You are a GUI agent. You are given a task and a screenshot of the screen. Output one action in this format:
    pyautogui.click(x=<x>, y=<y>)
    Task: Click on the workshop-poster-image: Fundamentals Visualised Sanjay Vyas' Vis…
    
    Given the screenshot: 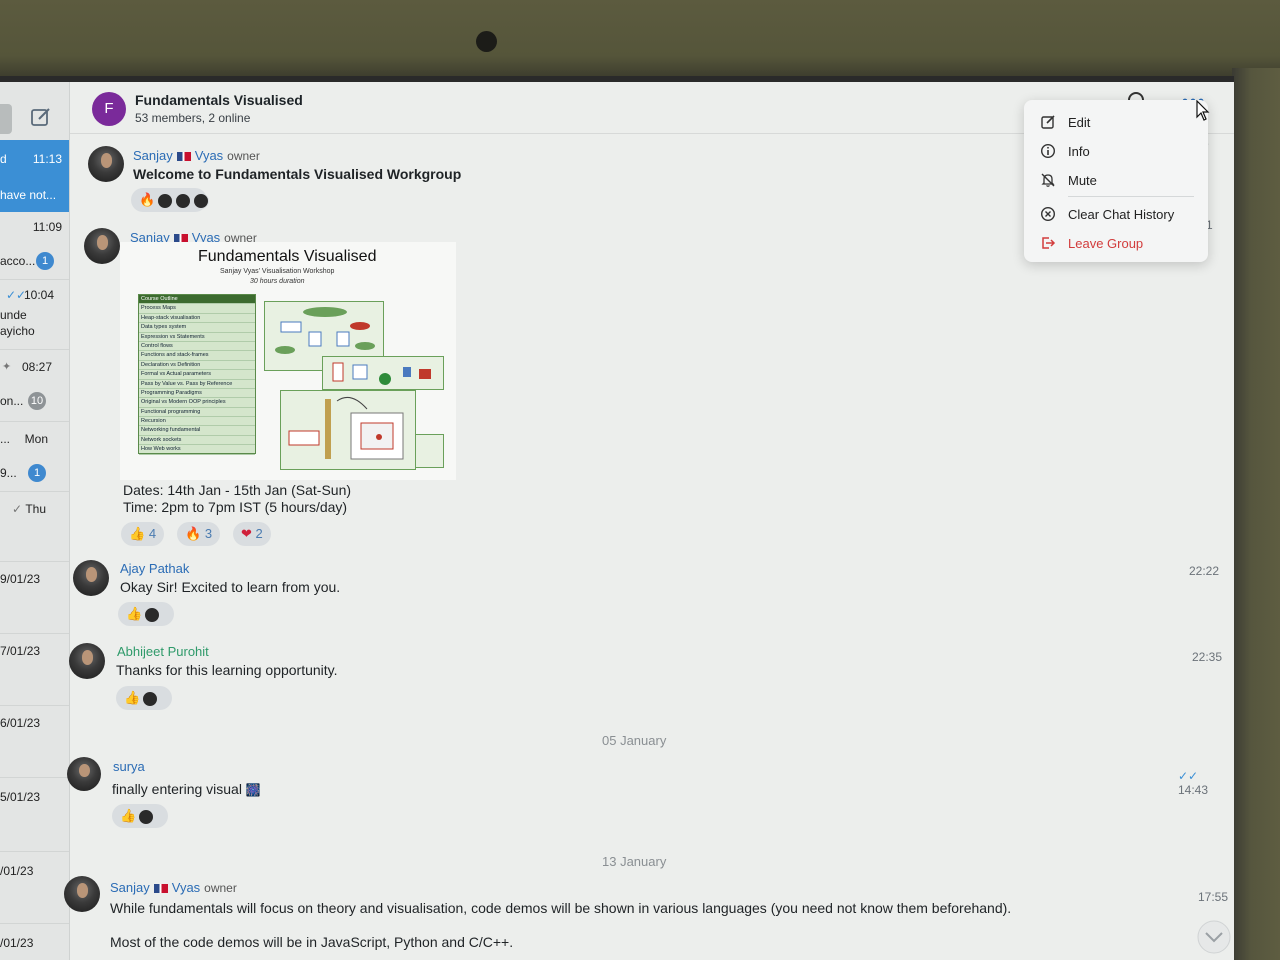 What is the action you would take?
    pyautogui.click(x=288, y=361)
    